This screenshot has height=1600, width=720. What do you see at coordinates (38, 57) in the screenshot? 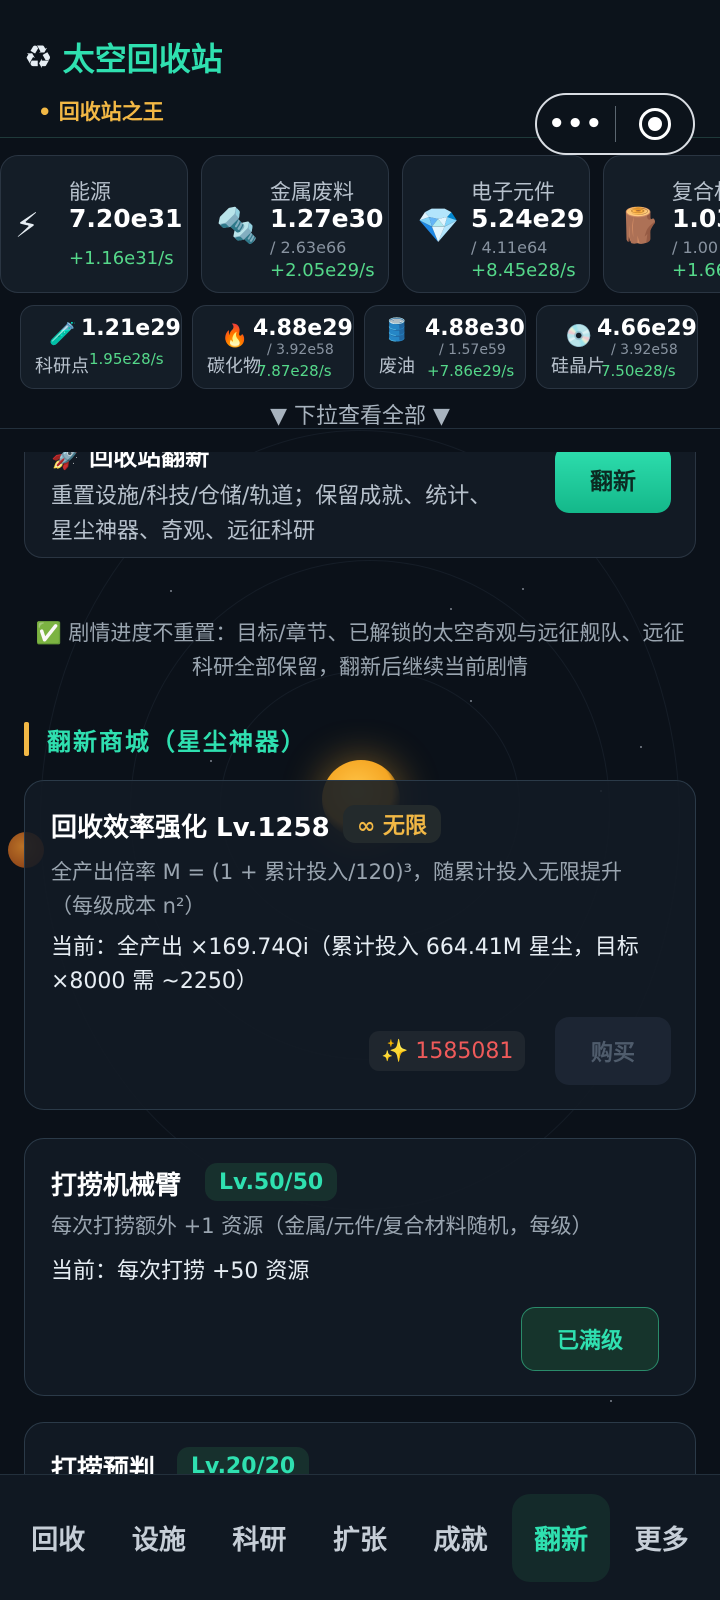
I see `recycle-icon: ♻` at bounding box center [38, 57].